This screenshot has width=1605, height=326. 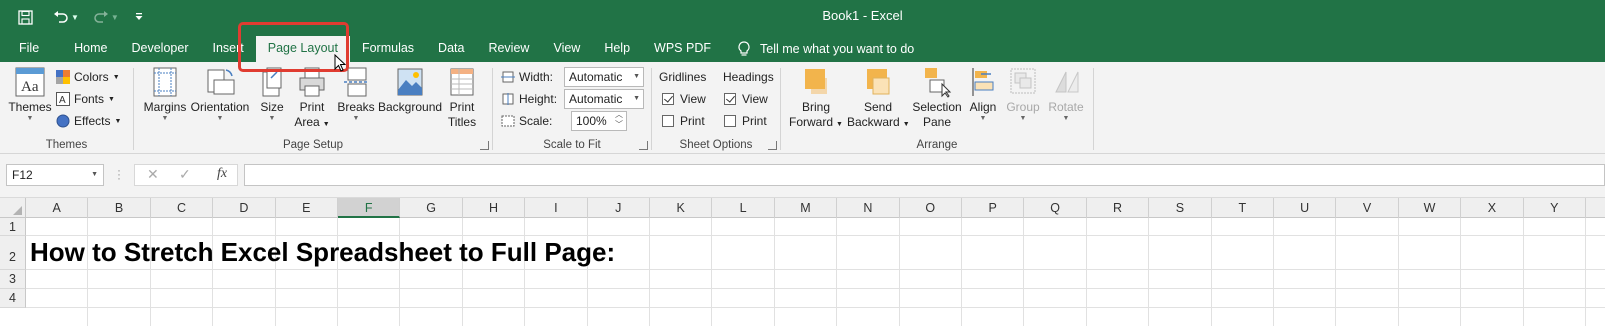 I want to click on column-header-p: P, so click(x=993, y=208).